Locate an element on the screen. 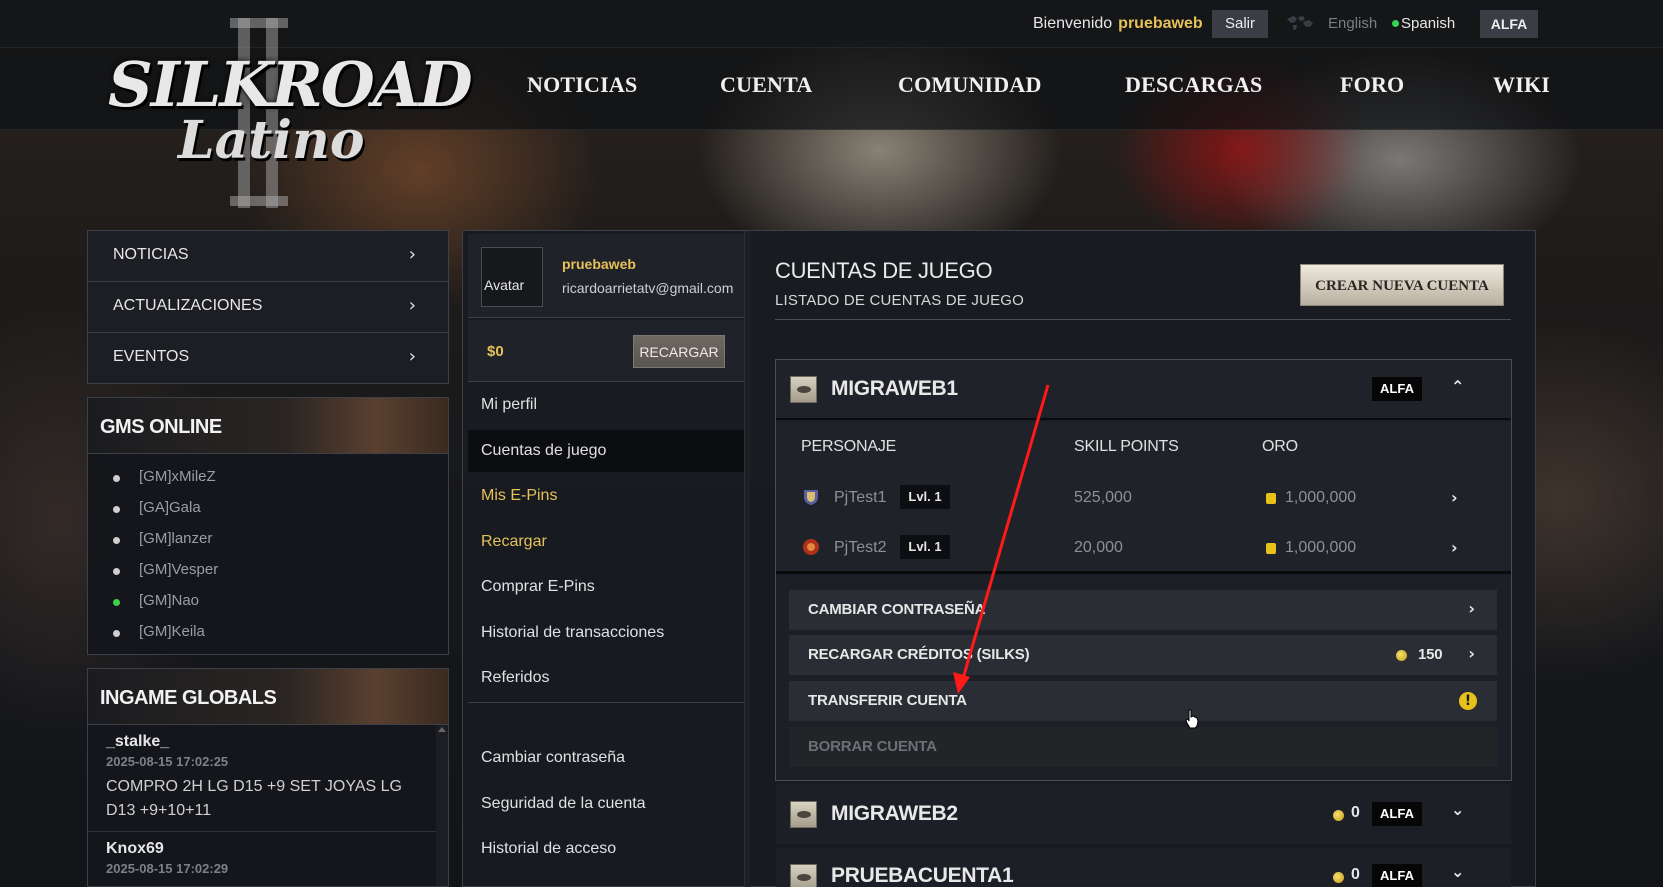  welcome-username: pruebaweb is located at coordinates (1160, 23).